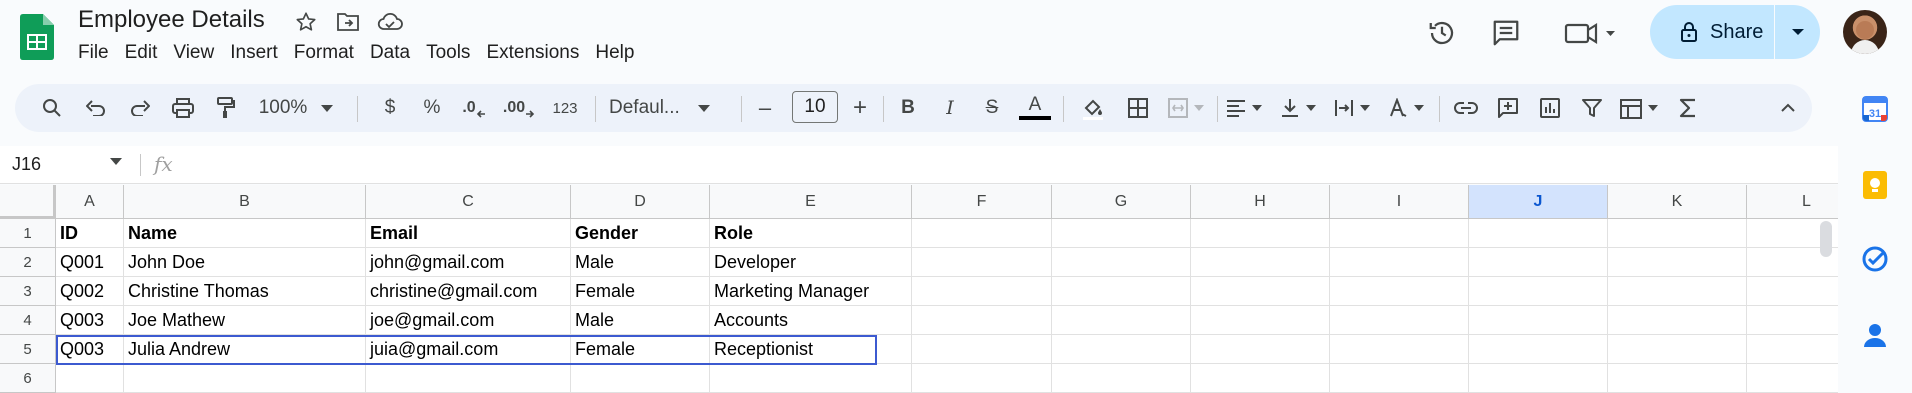  Describe the element at coordinates (1792, 349) in the screenshot. I see `cell-l5` at that location.